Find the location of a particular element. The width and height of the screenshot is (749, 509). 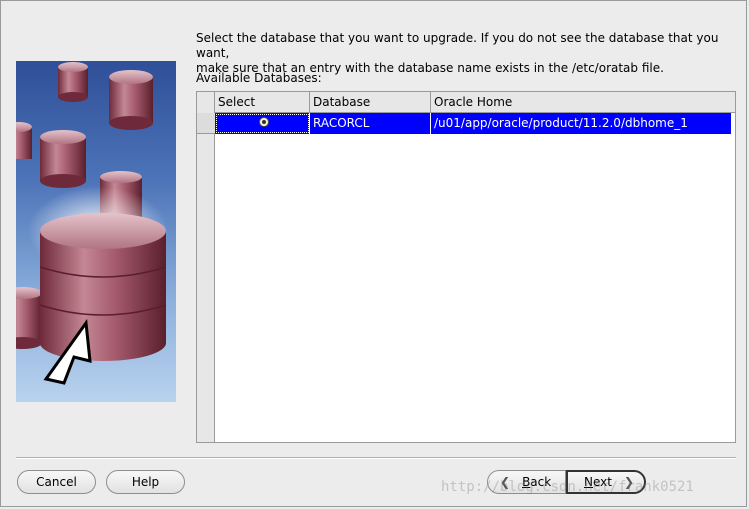

help-button: Help is located at coordinates (145, 482).